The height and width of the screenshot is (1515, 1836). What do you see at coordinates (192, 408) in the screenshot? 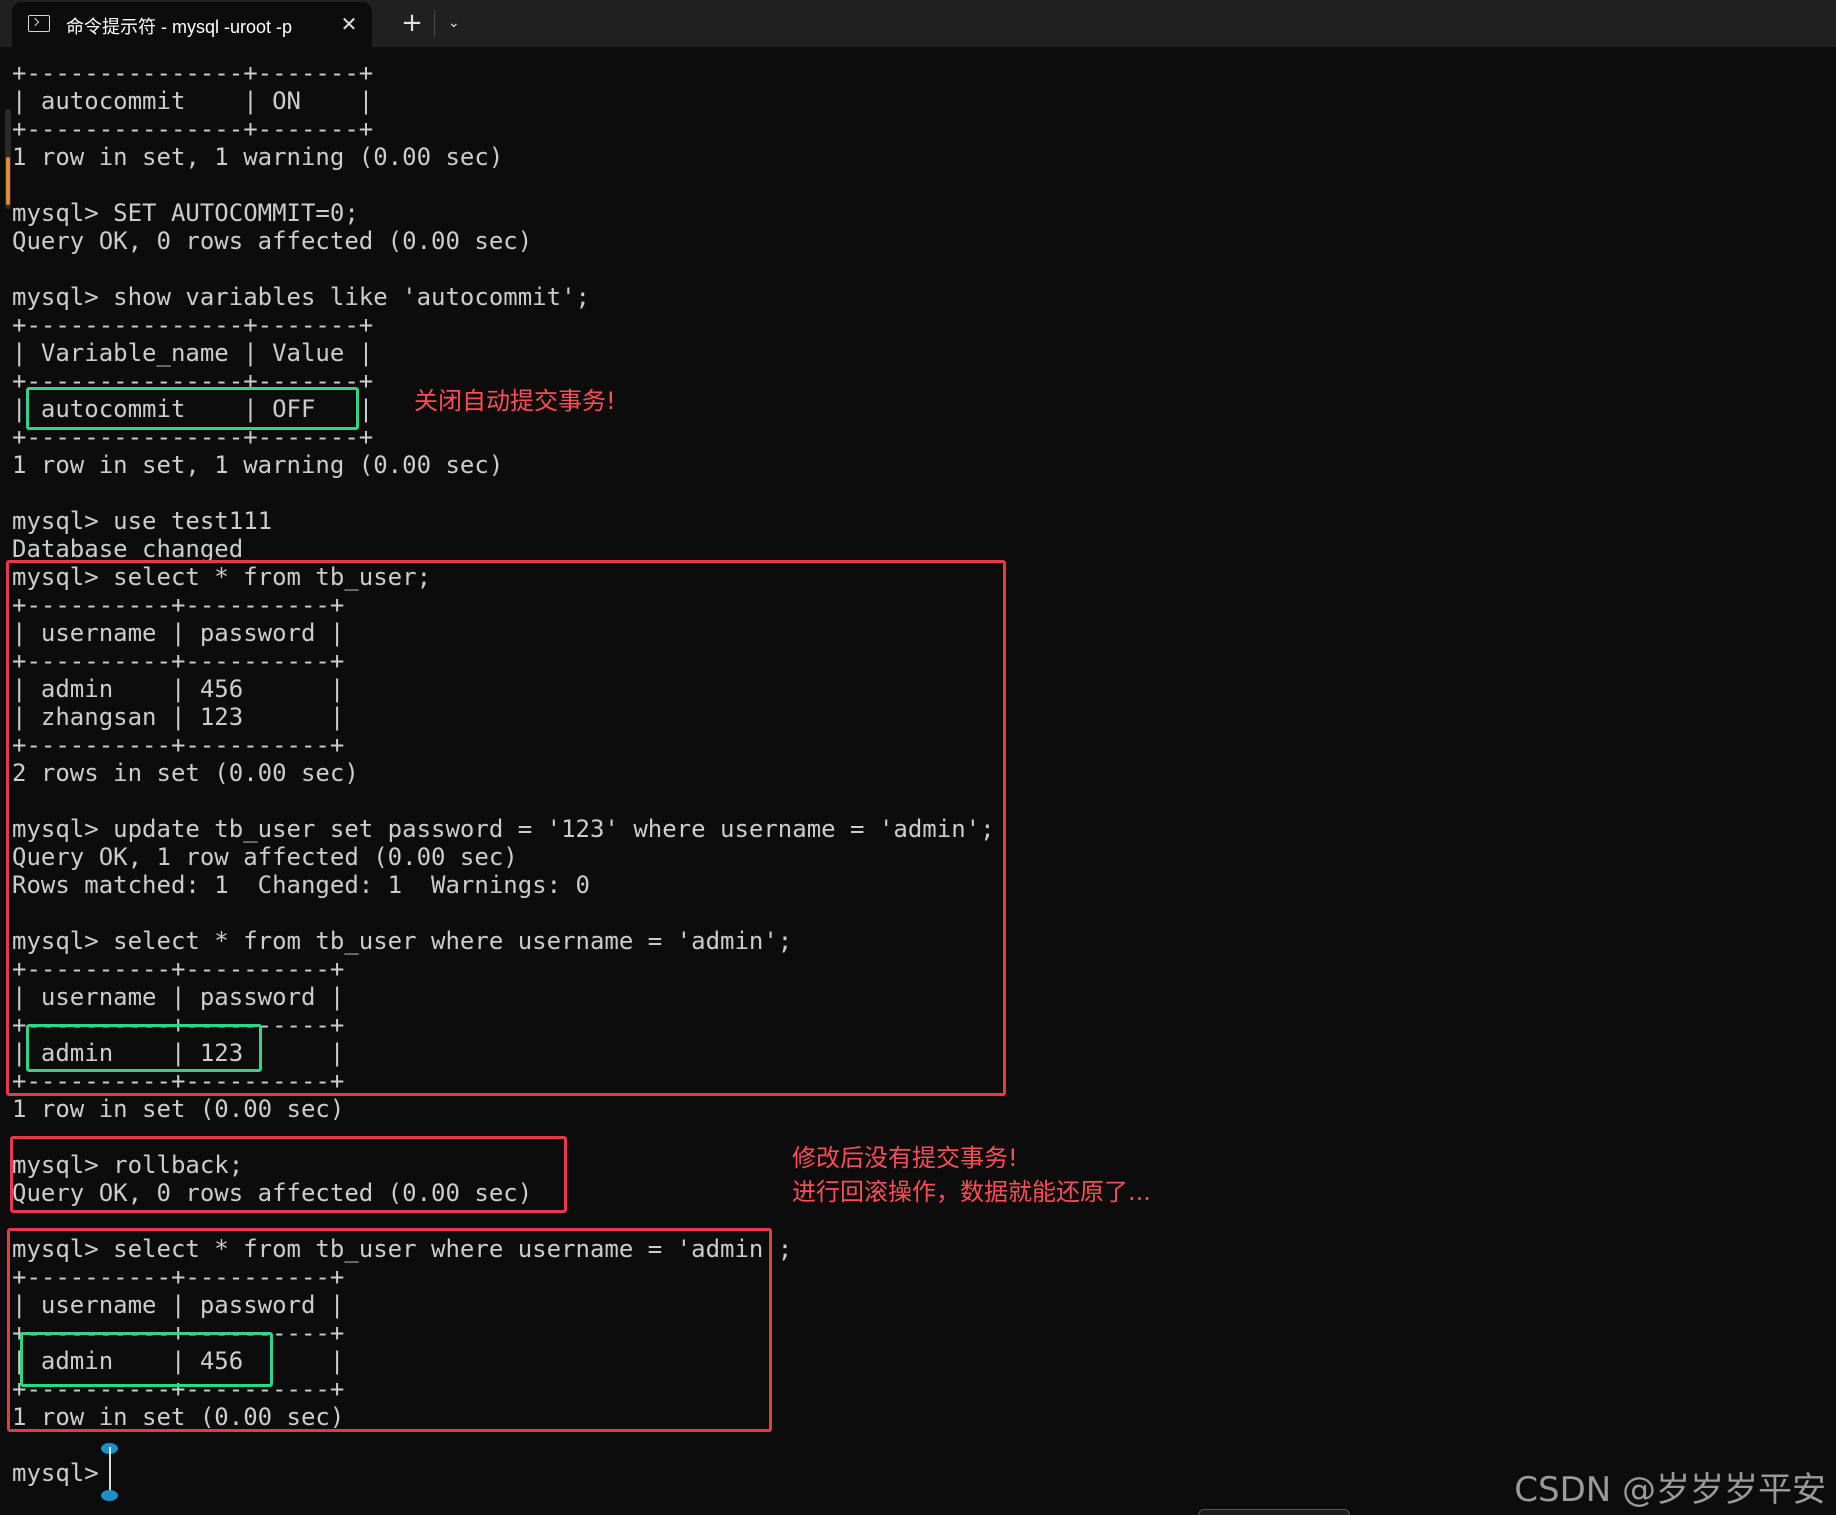
I see `autocommit-off-highlight` at bounding box center [192, 408].